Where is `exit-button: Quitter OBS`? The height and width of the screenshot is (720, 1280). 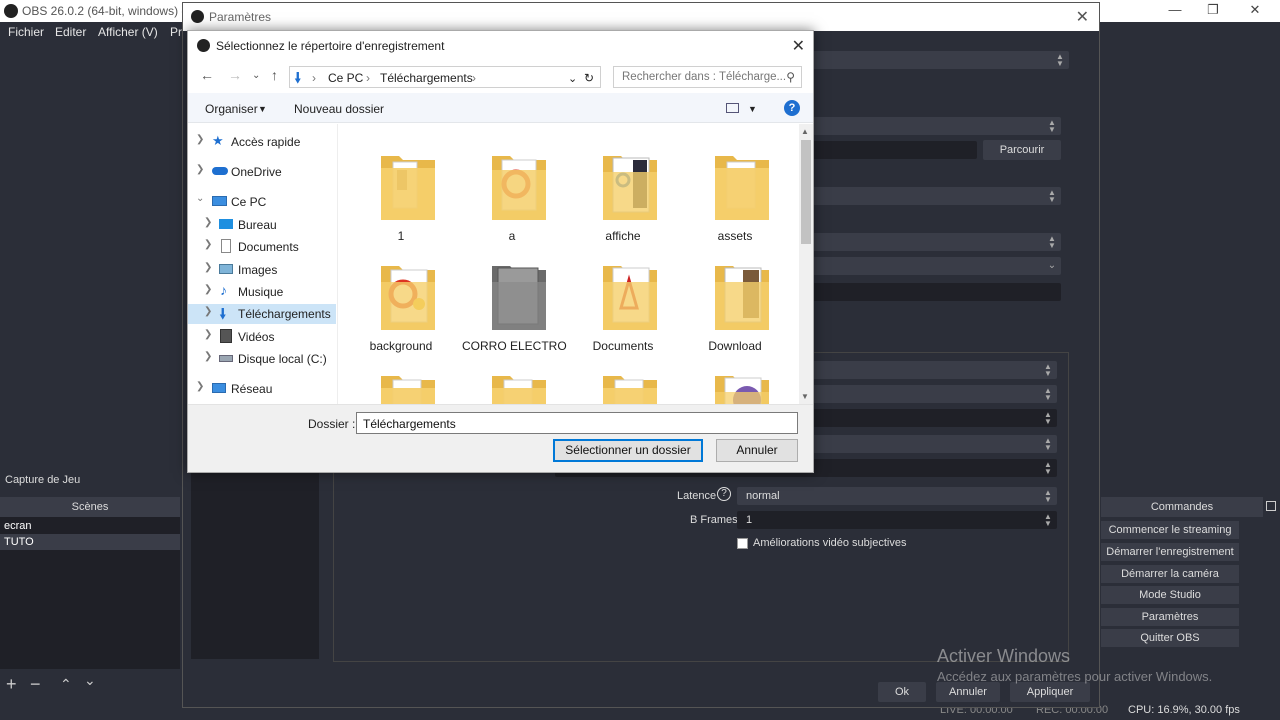
exit-button: Quitter OBS is located at coordinates (1170, 638).